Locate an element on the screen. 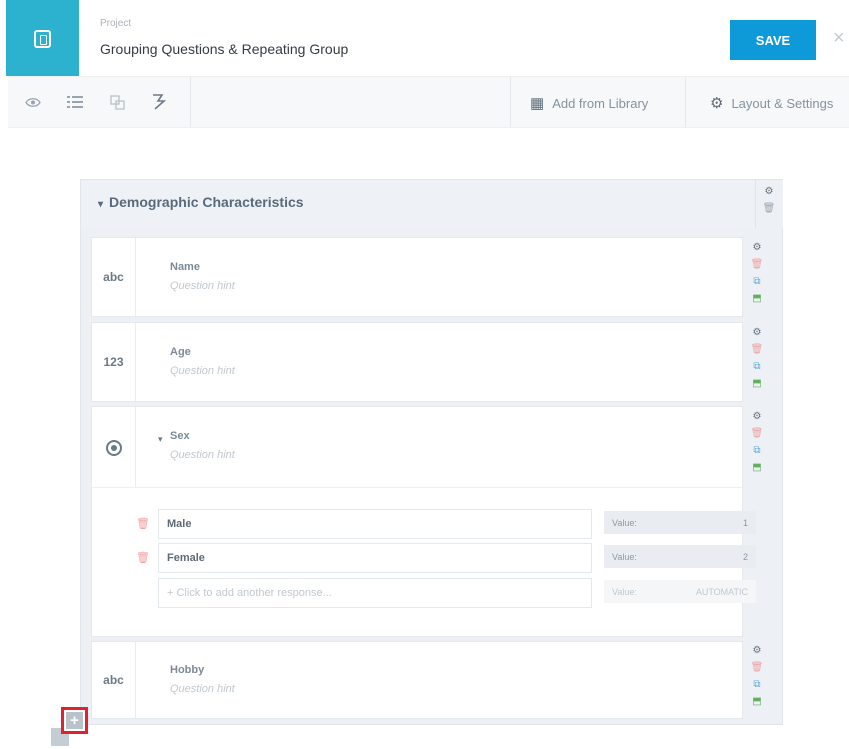 The image size is (849, 749). project-label: Project is located at coordinates (116, 23).